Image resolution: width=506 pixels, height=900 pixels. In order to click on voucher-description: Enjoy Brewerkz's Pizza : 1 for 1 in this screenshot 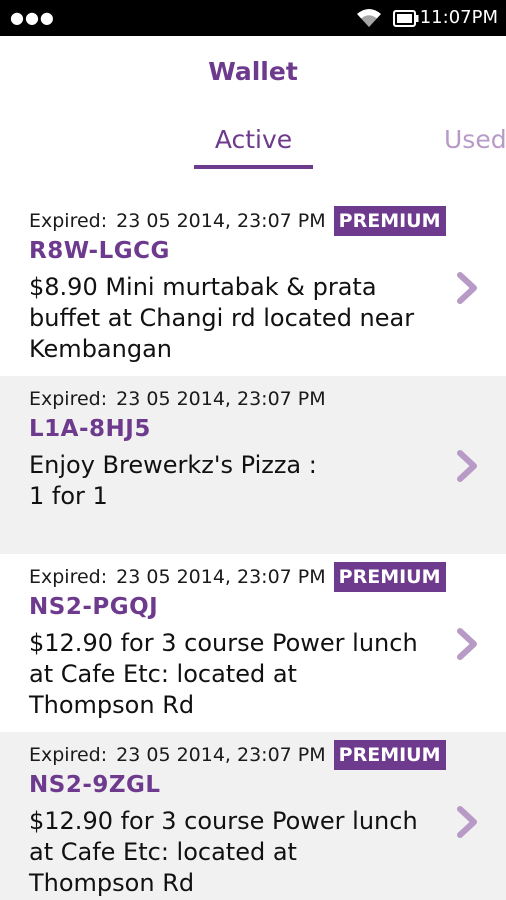, I will do `click(173, 480)`.